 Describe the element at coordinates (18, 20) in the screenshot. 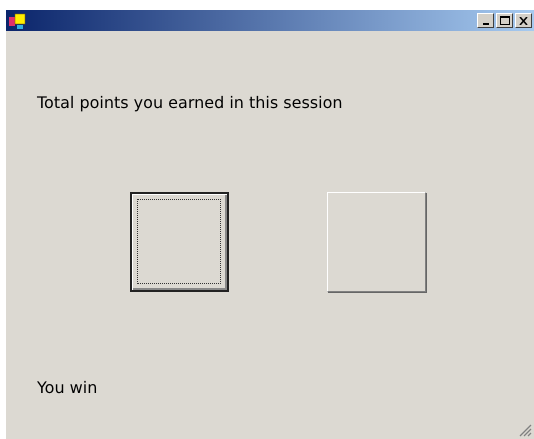

I see `app-icon` at that location.